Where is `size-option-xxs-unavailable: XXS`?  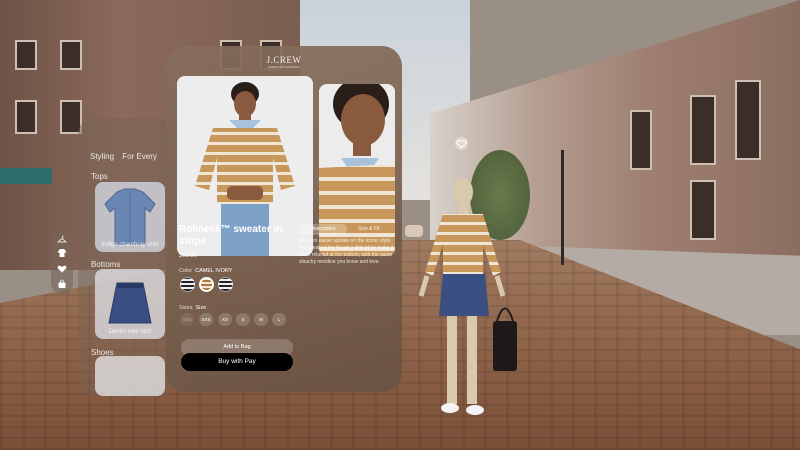 size-option-xxs-unavailable: XXS is located at coordinates (187, 319).